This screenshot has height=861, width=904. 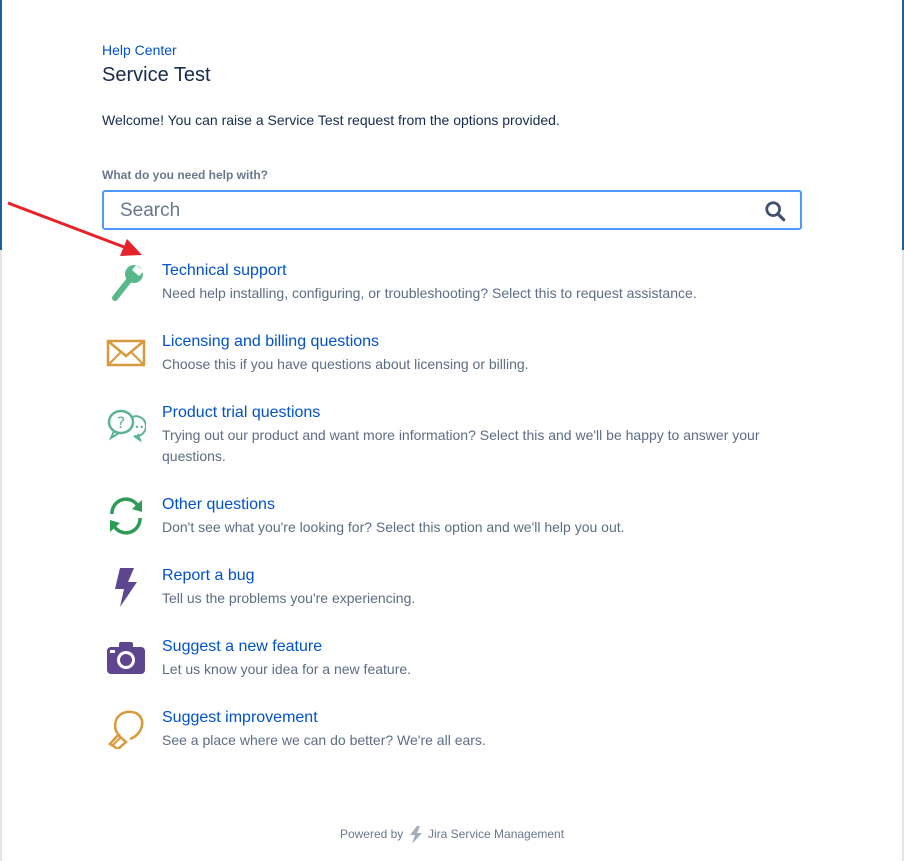 I want to click on request-title: Technical support, so click(x=224, y=270).